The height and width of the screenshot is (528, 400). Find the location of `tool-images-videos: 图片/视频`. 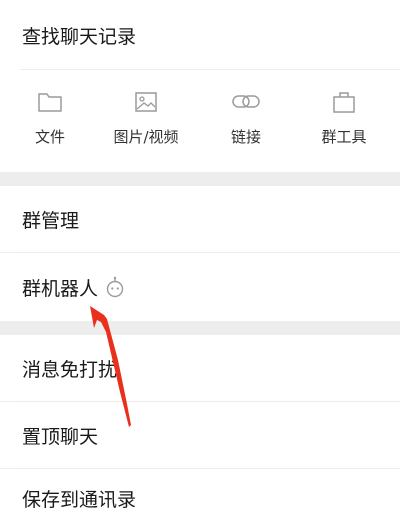

tool-images-videos: 图片/视频 is located at coordinates (146, 118).